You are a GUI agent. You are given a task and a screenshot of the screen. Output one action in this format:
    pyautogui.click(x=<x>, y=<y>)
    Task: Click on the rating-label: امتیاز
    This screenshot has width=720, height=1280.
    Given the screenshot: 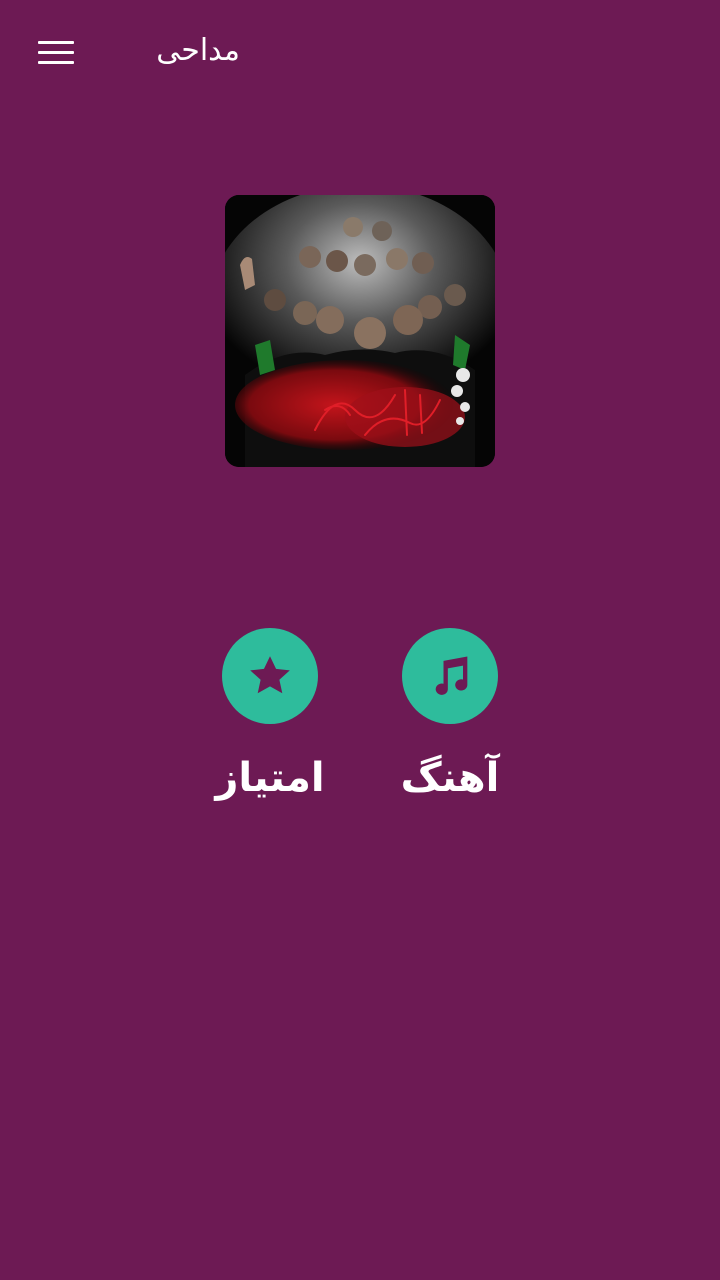 What is the action you would take?
    pyautogui.click(x=270, y=778)
    